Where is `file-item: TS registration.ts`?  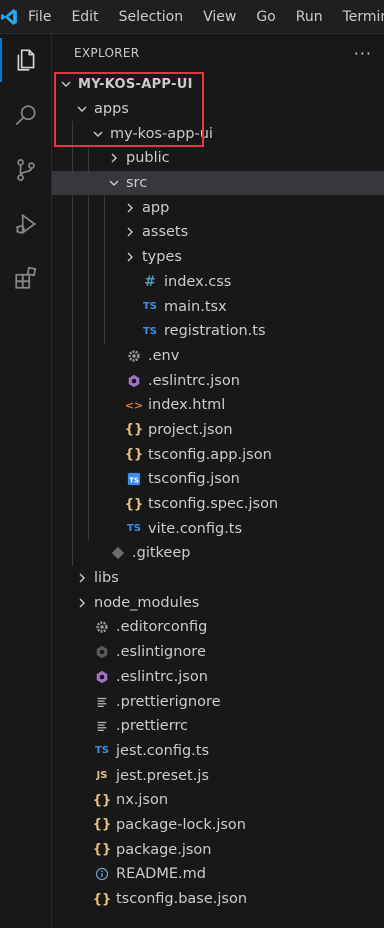 file-item: TS registration.ts is located at coordinates (218, 331).